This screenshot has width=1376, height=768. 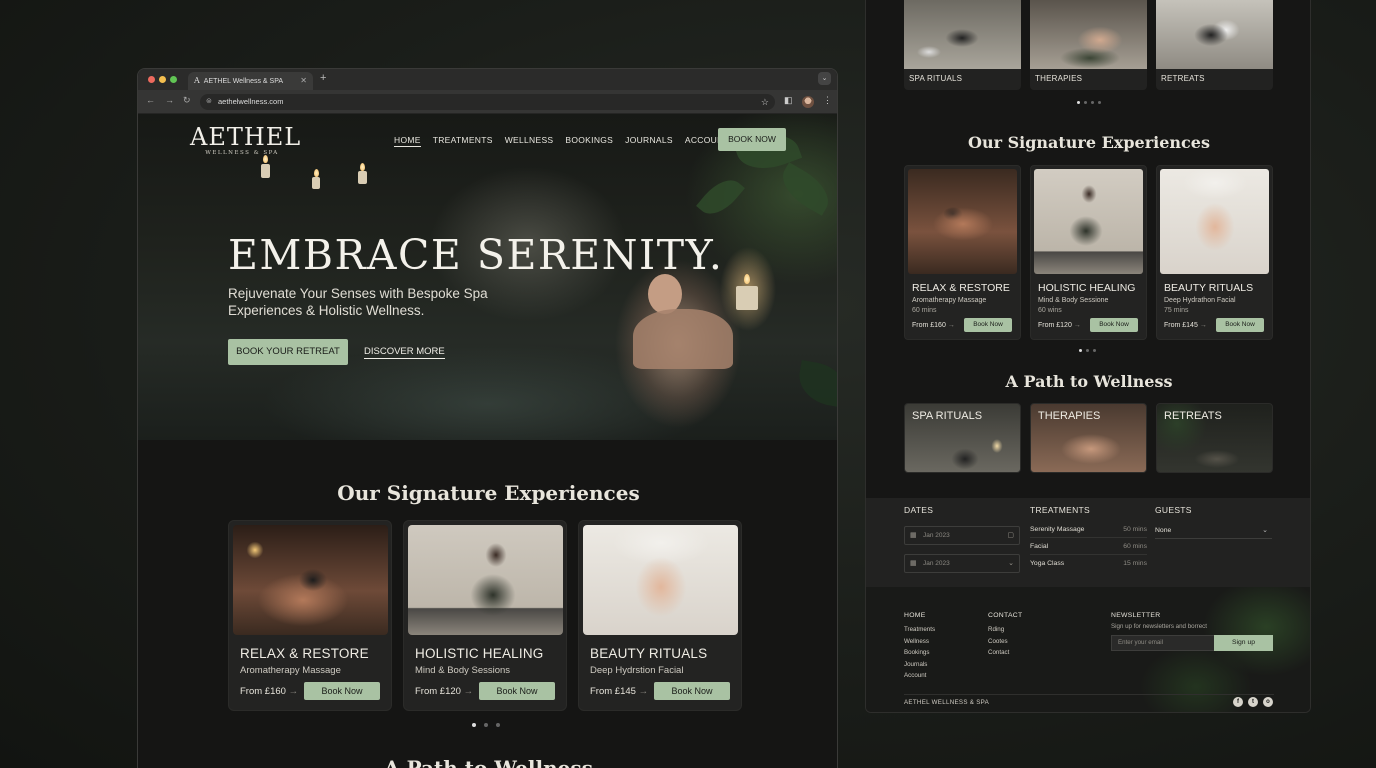 I want to click on newsletter-signup-button: Sign up, so click(x=1243, y=643).